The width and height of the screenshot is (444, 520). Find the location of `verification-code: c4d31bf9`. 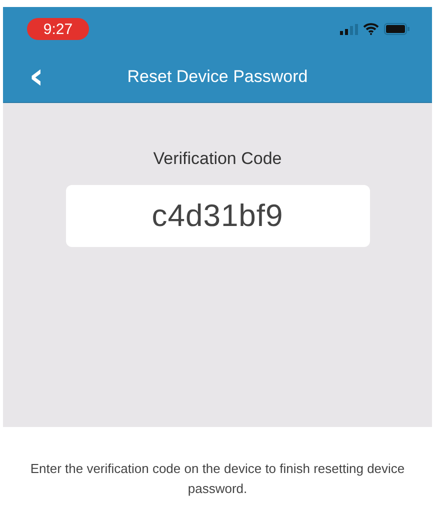

verification-code: c4d31bf9 is located at coordinates (218, 216).